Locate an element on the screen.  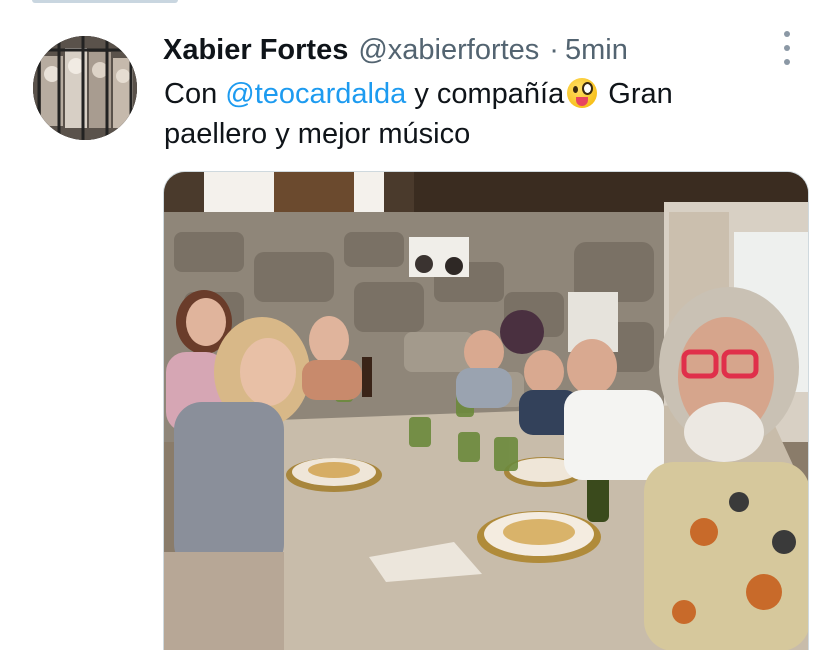
author-handle: @xabierfortes is located at coordinates (448, 50).